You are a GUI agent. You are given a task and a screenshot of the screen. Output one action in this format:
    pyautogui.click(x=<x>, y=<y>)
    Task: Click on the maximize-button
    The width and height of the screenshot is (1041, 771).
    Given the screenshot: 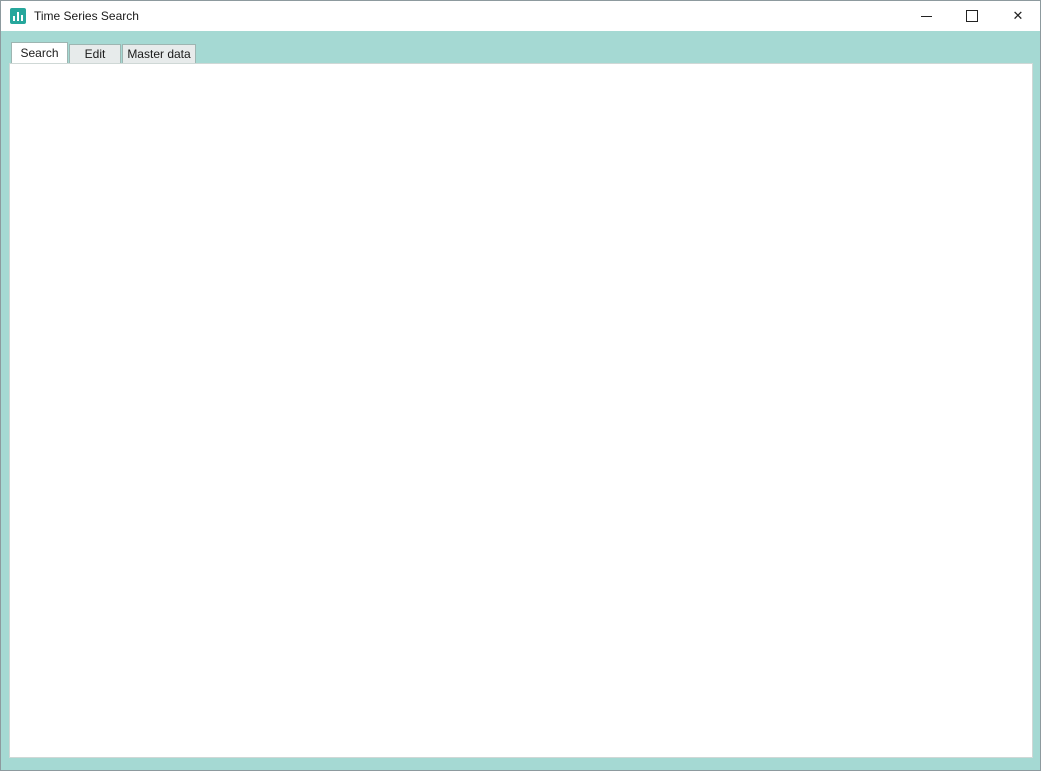 What is the action you would take?
    pyautogui.click(x=972, y=16)
    